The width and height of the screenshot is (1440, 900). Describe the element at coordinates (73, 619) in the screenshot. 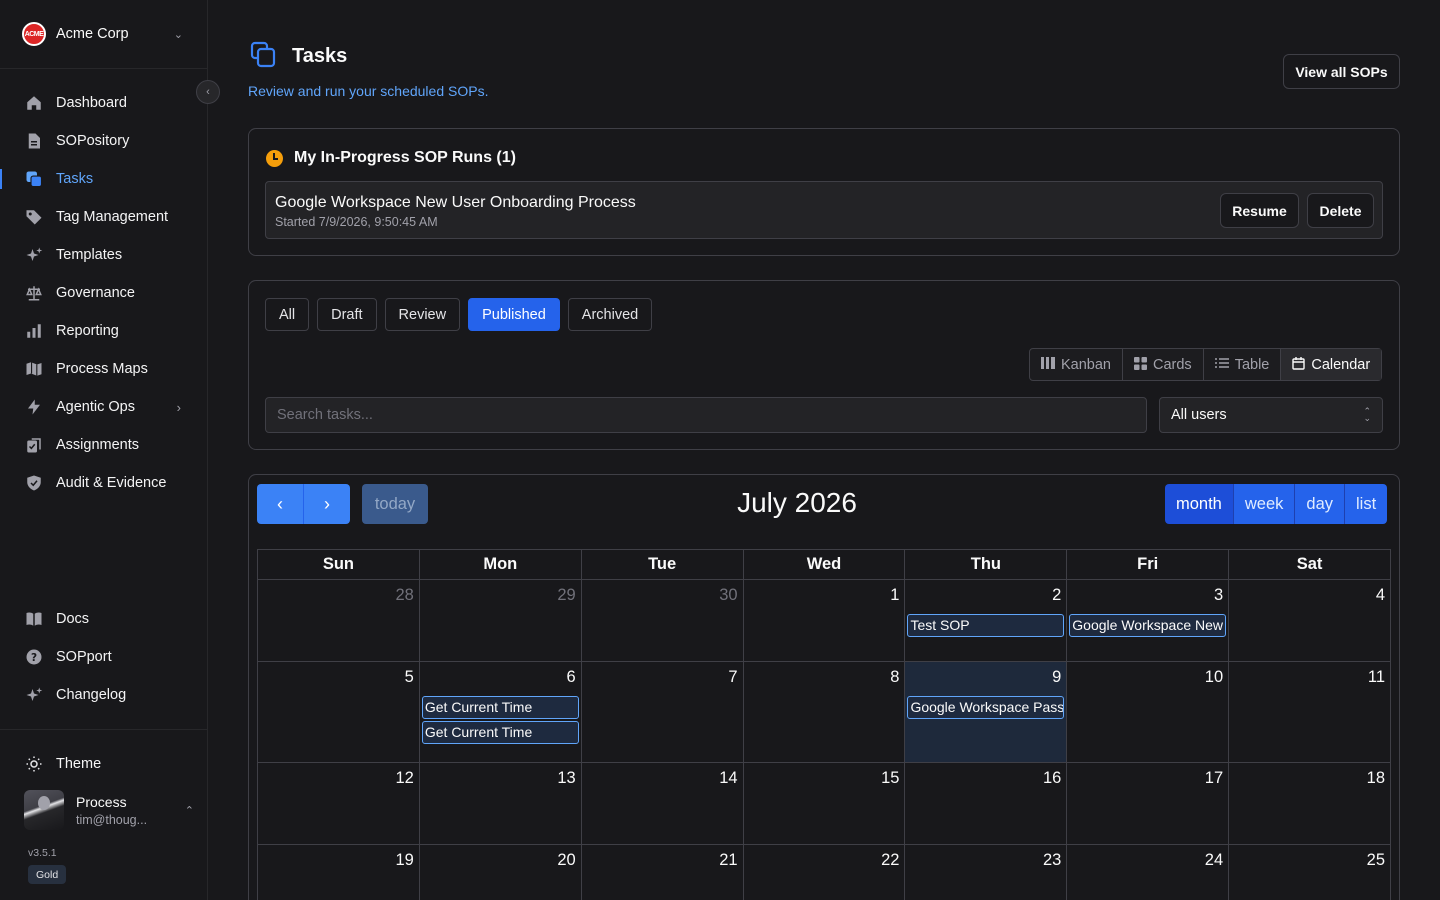

I see `sidebar-item-label: Docs` at that location.